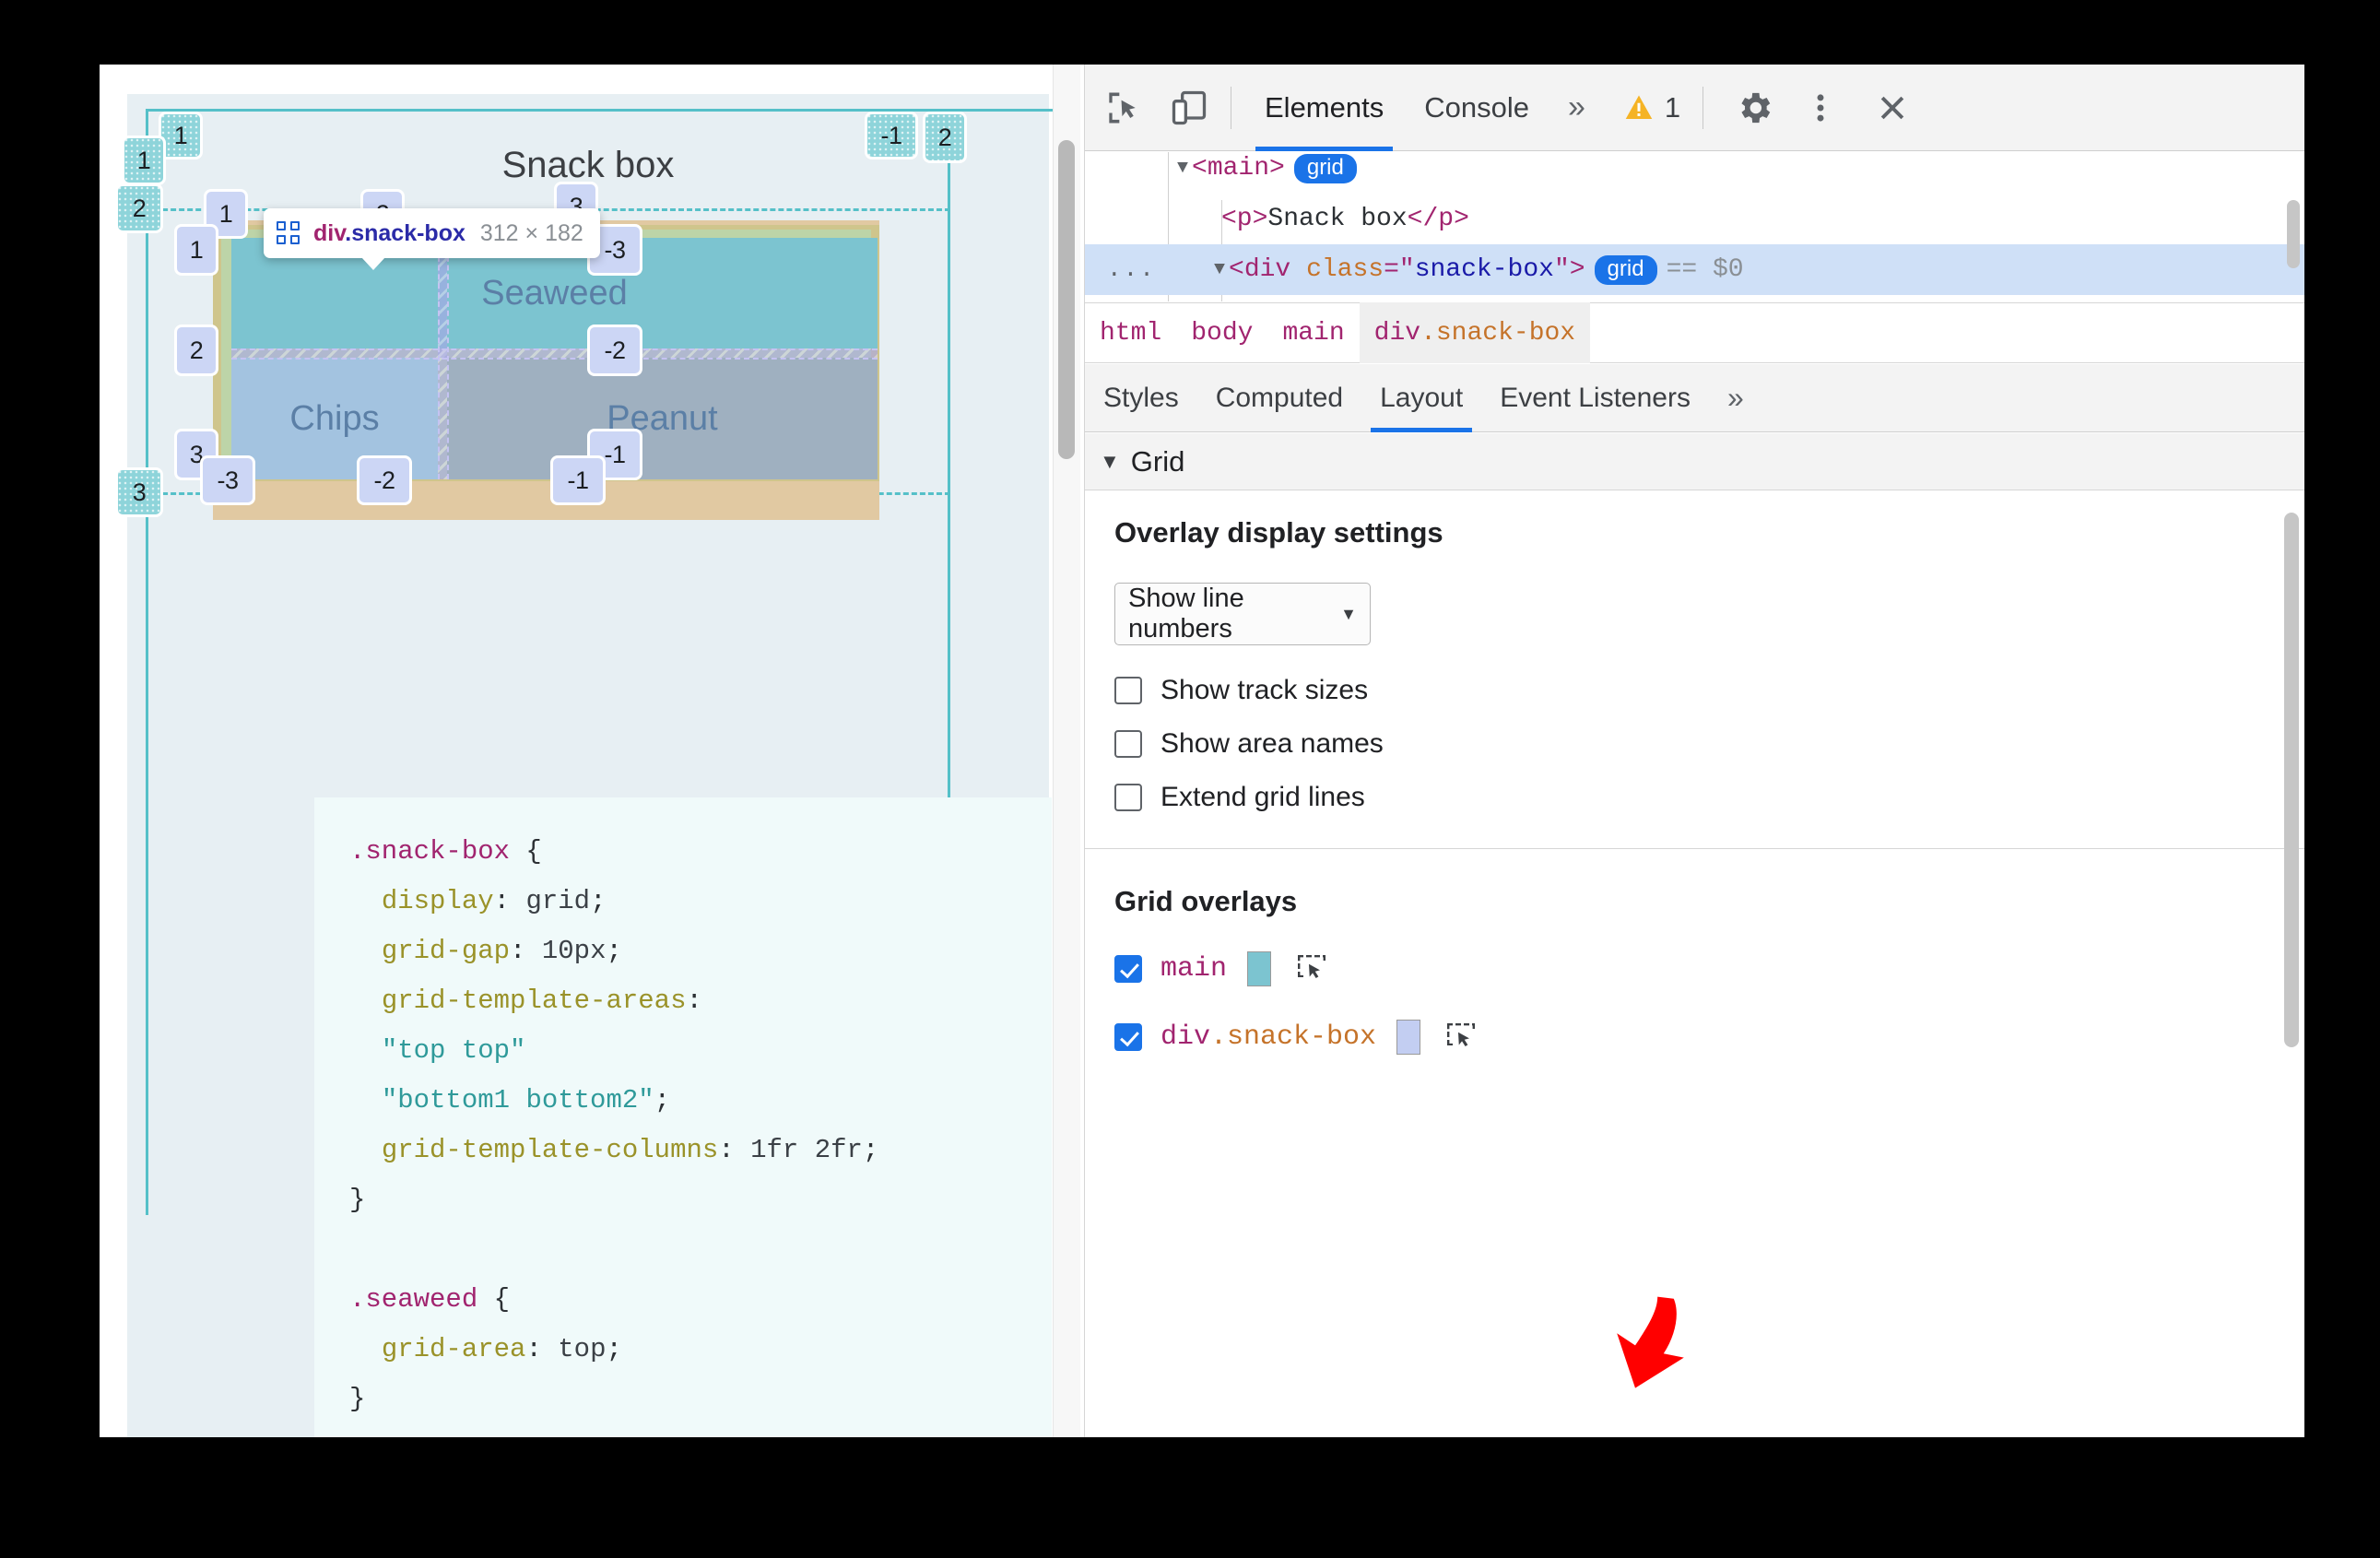 Image resolution: width=2380 pixels, height=1558 pixels. I want to click on red-arrow-pointer, so click(1645, 1344).